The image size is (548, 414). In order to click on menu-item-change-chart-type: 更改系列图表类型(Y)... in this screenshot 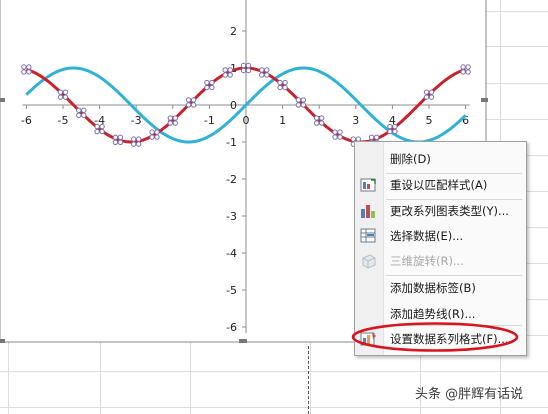, I will do `click(440, 211)`.